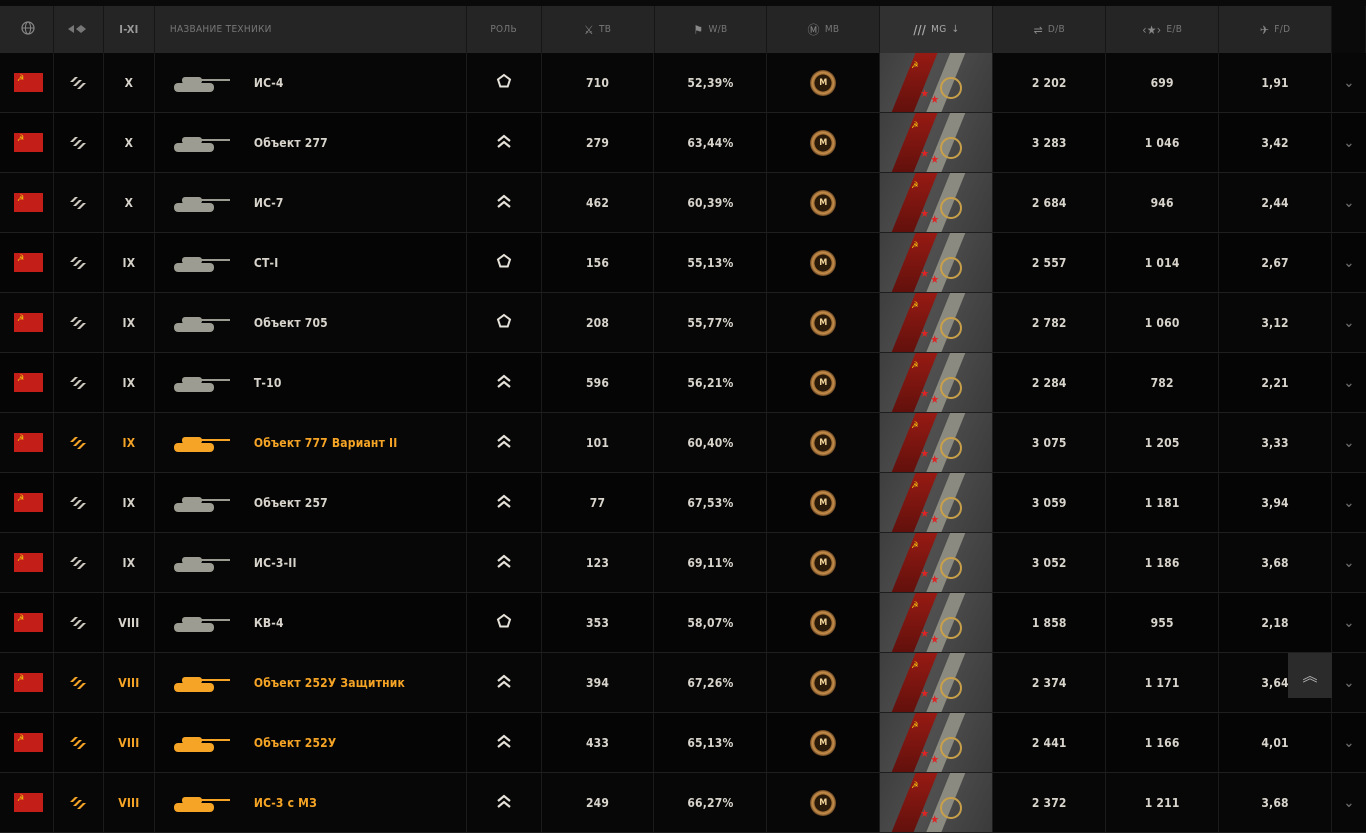 The width and height of the screenshot is (1366, 833). Describe the element at coordinates (598, 682) in the screenshot. I see `battles-cell: 394` at that location.